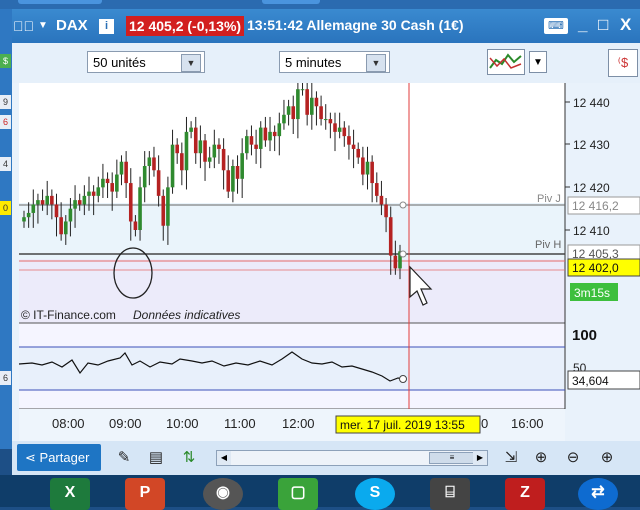 The height and width of the screenshot is (510, 640). I want to click on price-tick-12430: 12 430, so click(591, 145).